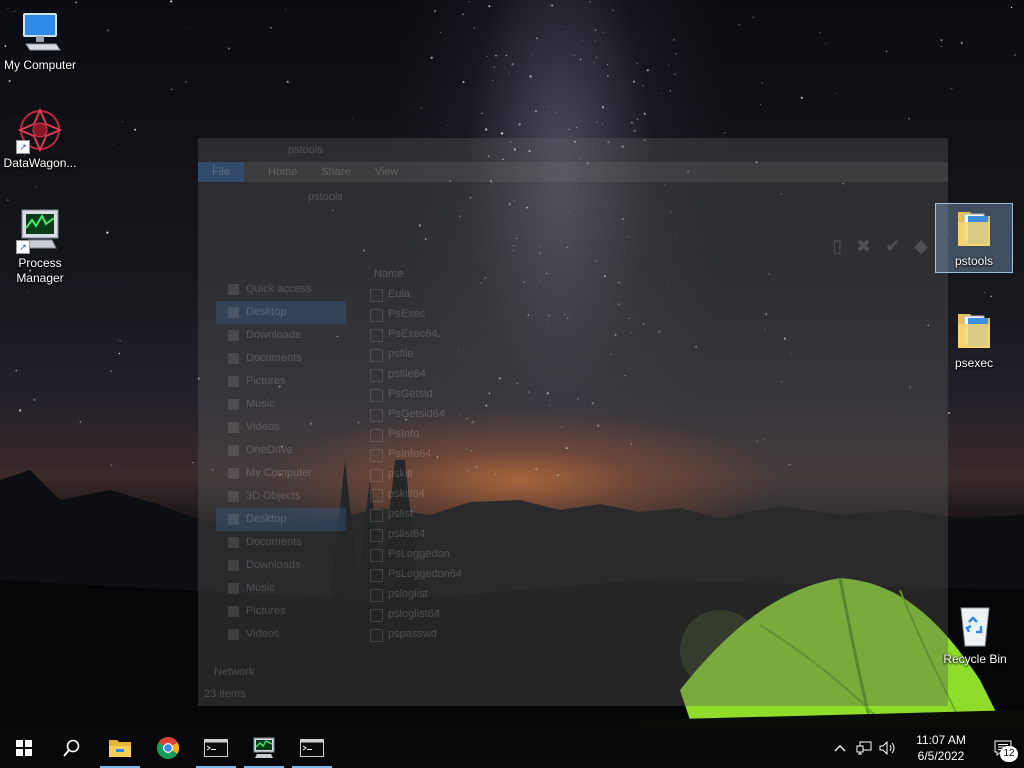 Image resolution: width=1024 pixels, height=768 pixels. Describe the element at coordinates (387, 172) in the screenshot. I see `tab-view: View` at that location.